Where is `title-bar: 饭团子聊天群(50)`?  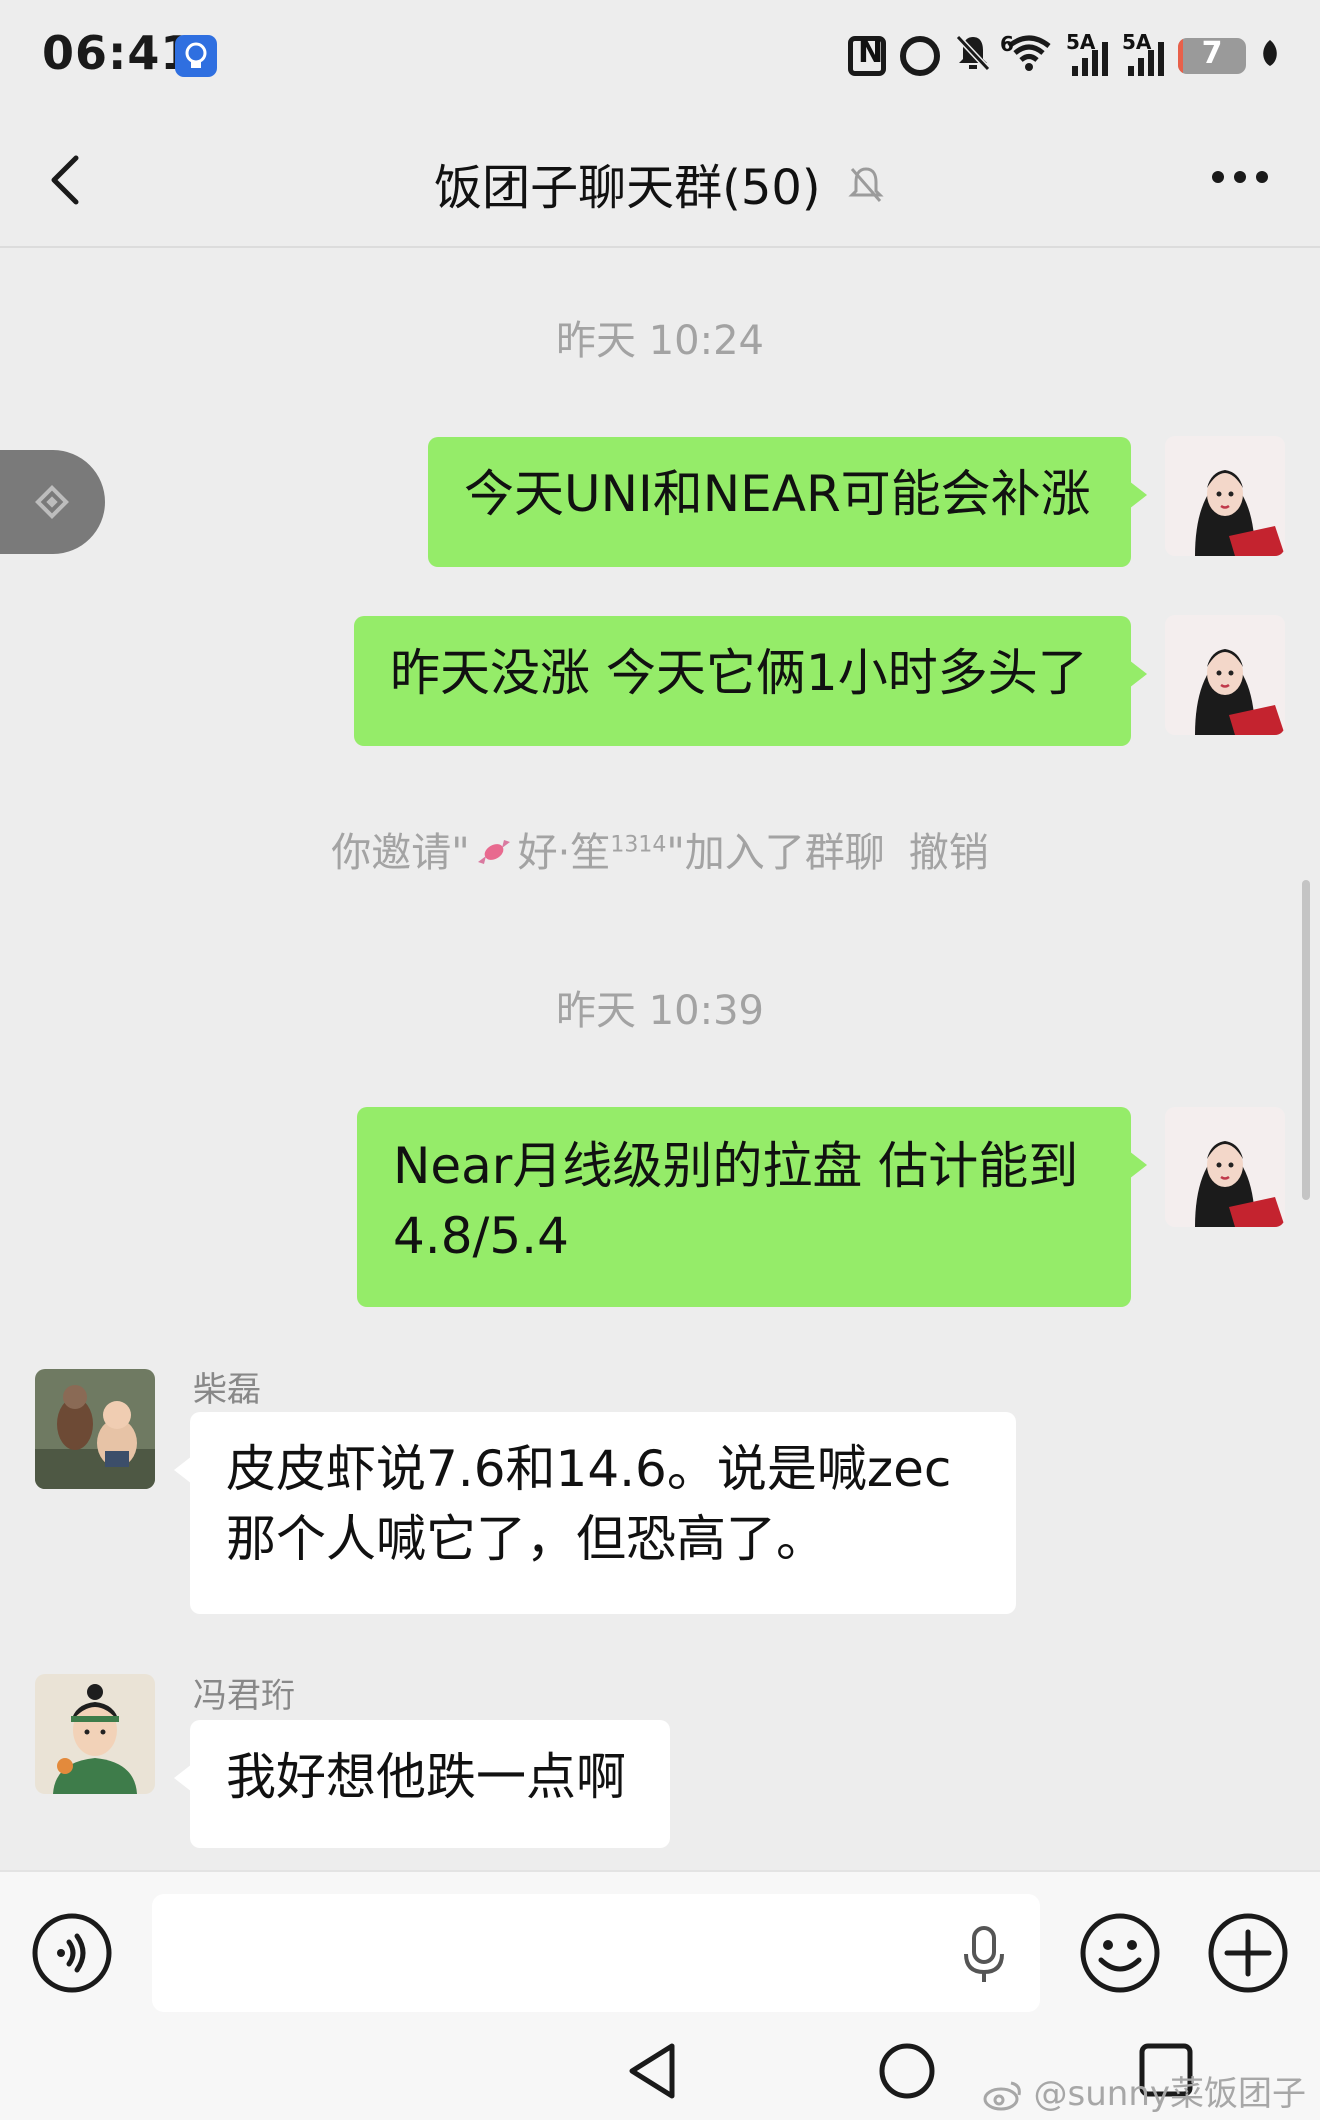
title-bar: 饭团子聊天群(50) is located at coordinates (660, 180).